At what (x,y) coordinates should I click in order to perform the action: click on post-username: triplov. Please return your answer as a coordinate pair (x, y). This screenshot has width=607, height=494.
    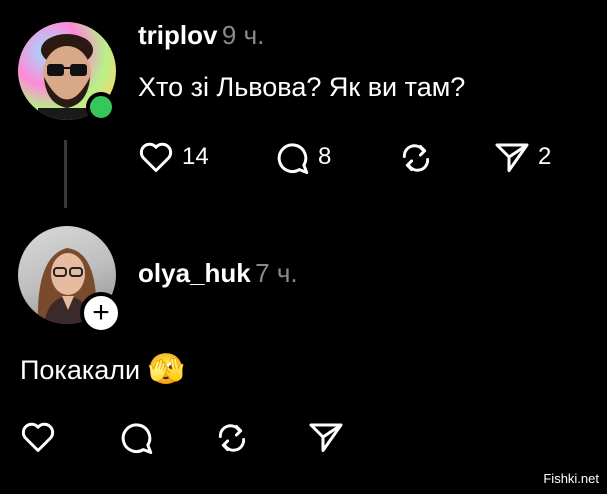
    Looking at the image, I should click on (177, 35).